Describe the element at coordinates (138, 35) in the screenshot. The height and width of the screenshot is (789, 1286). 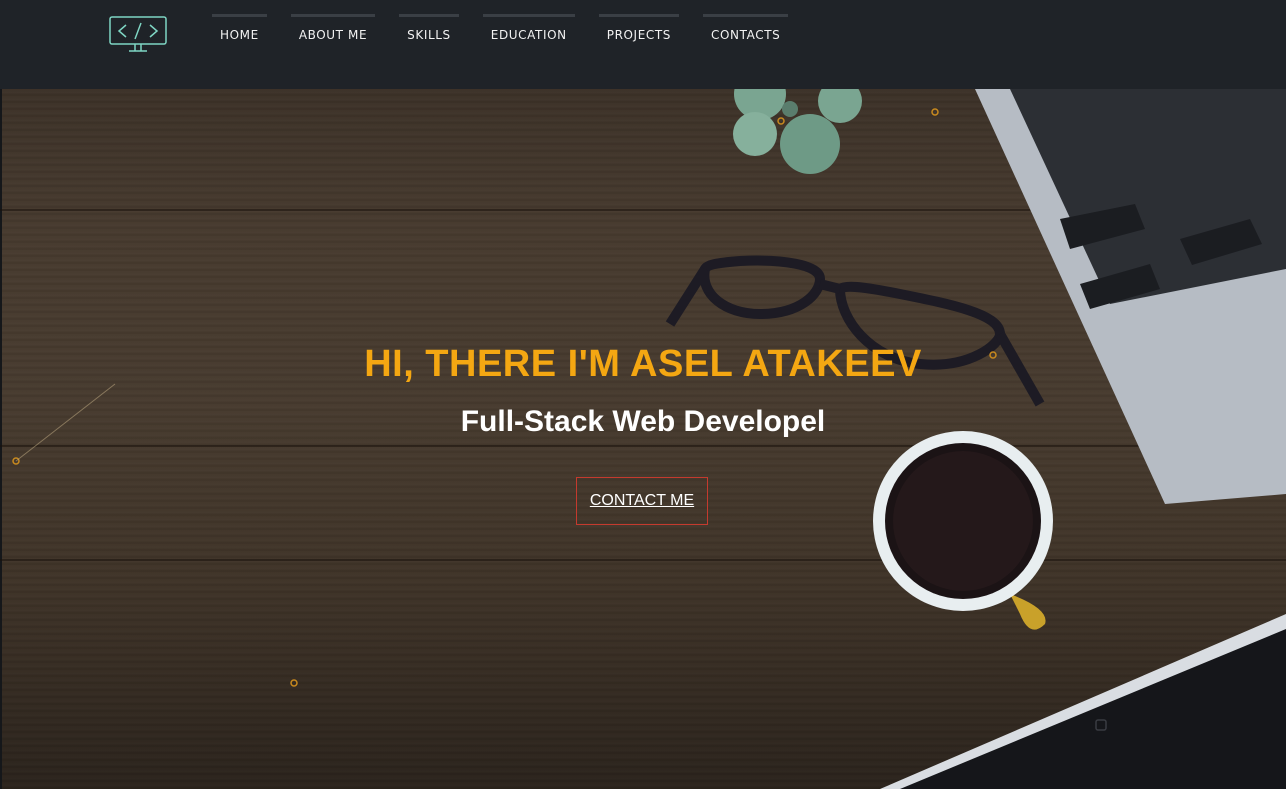
I see `code-monitor-icon` at that location.